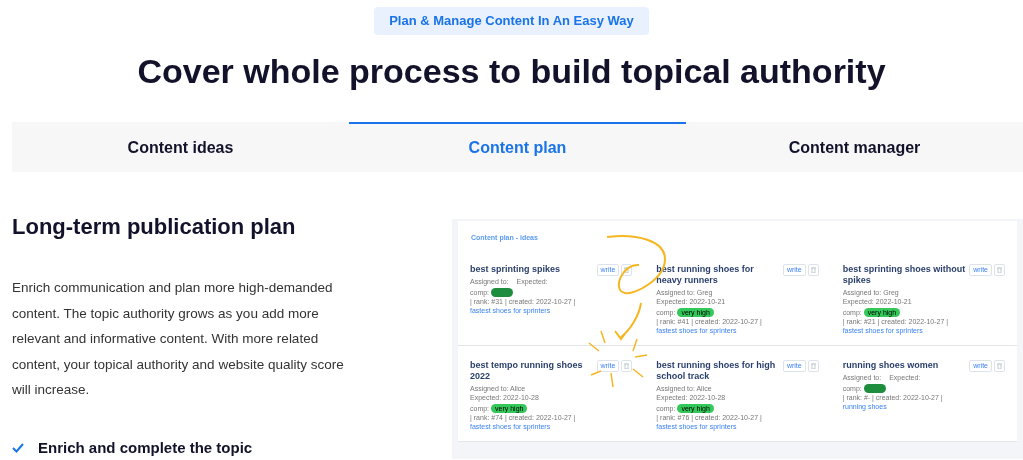 The image size is (1023, 460). I want to click on idea-title: best sprinting spikes, so click(516, 269).